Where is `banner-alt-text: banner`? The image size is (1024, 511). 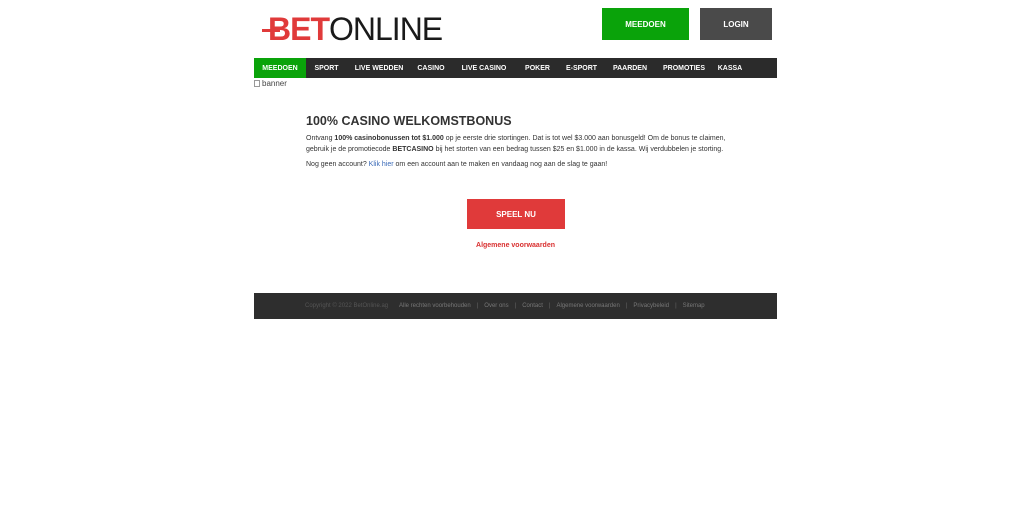
banner-alt-text: banner is located at coordinates (274, 83).